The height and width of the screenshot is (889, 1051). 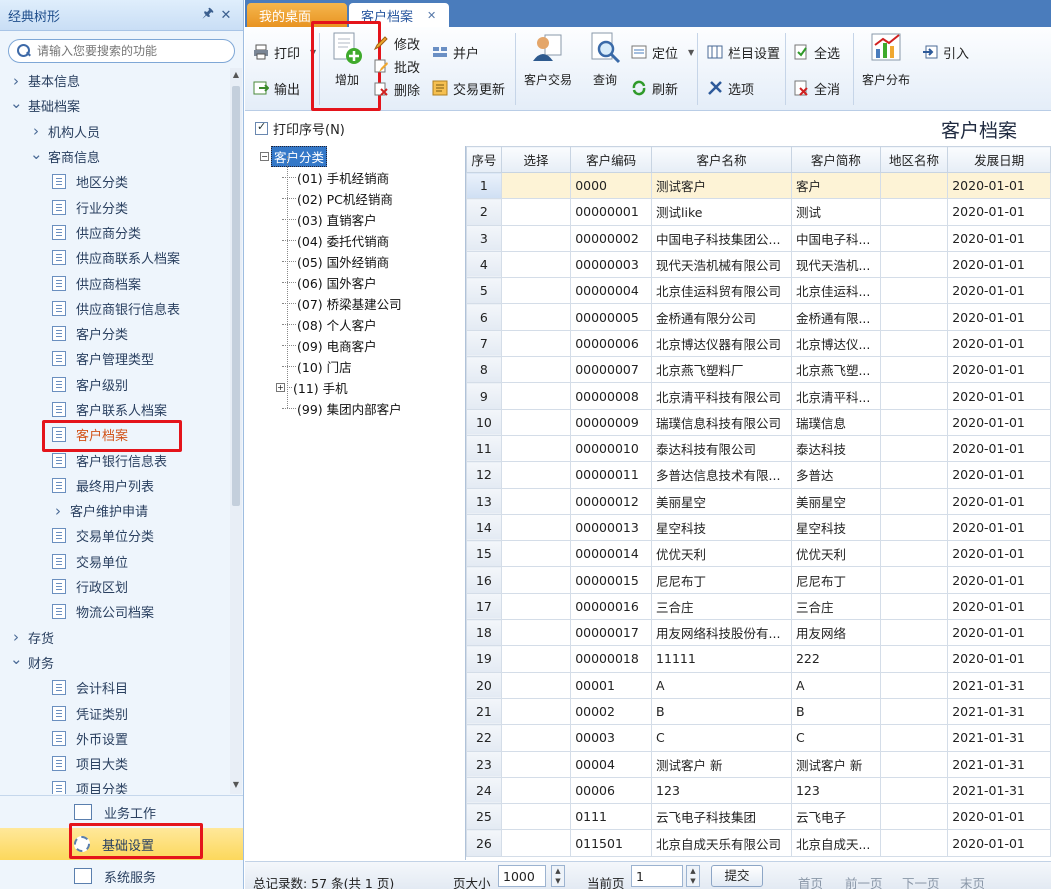 I want to click on nav-item: › 存货, so click(x=115, y=637).